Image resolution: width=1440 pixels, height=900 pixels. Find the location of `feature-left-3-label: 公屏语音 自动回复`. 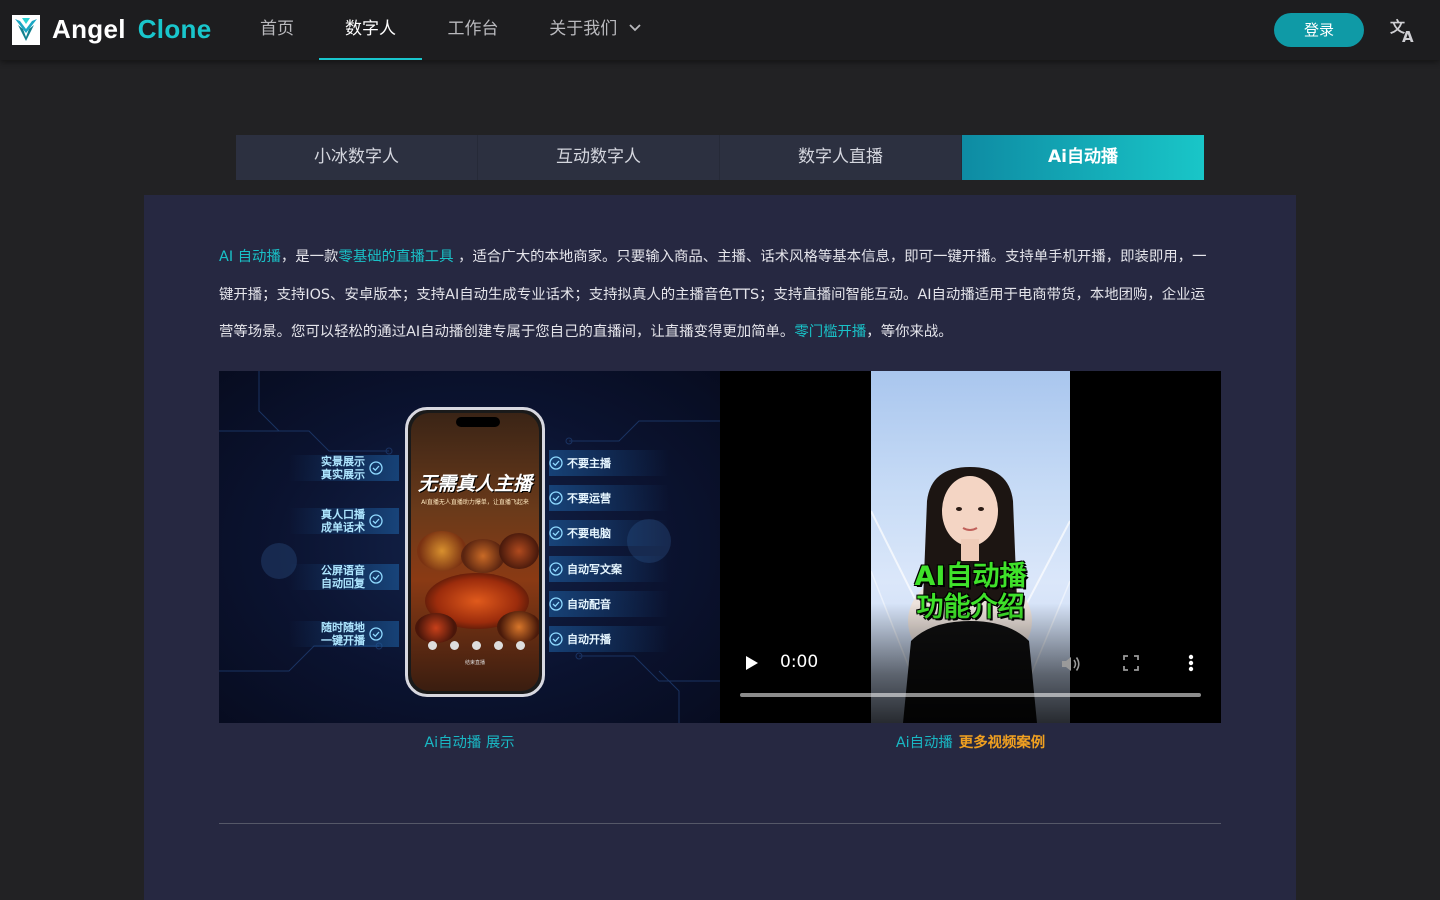

feature-left-3-label: 公屏语音 自动回复 is located at coordinates (343, 577).